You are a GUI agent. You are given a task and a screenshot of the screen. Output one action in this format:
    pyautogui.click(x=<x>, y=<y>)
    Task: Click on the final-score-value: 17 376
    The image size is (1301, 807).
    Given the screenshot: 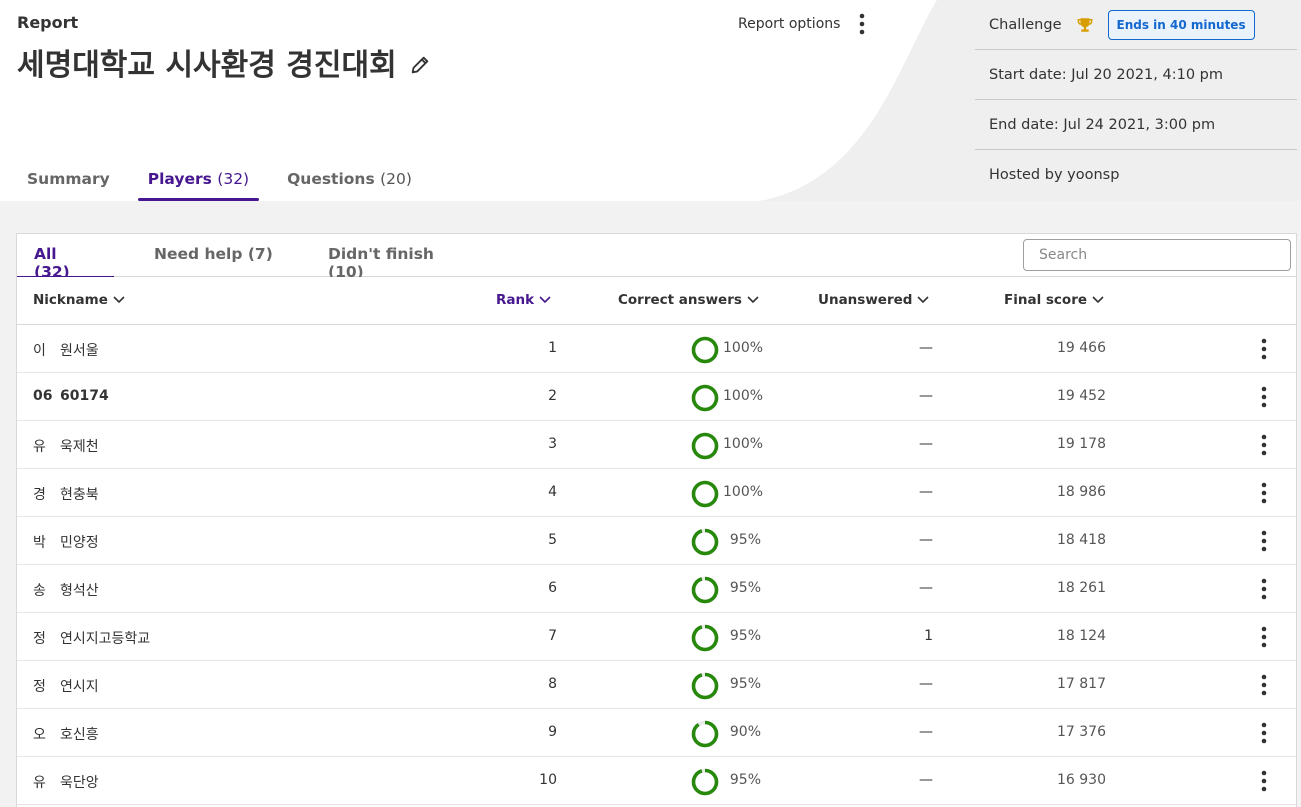 What is the action you would take?
    pyautogui.click(x=1081, y=732)
    